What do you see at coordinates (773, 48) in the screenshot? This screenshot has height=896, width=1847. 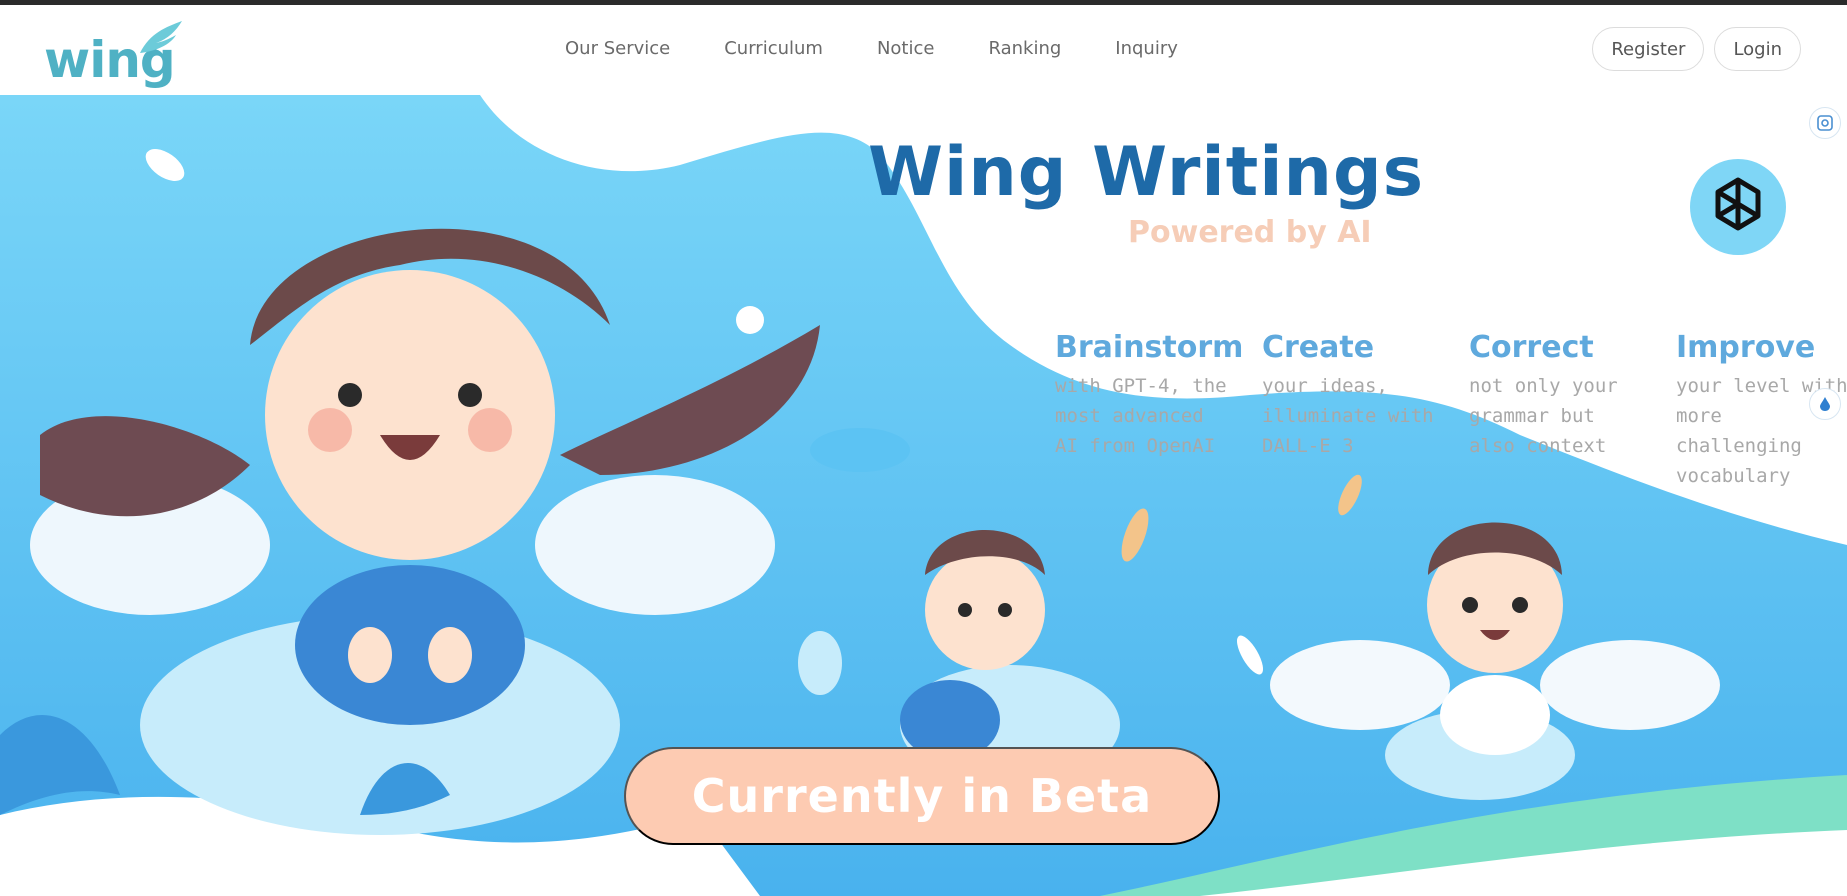 I see `nav-curriculum: Curriculum` at bounding box center [773, 48].